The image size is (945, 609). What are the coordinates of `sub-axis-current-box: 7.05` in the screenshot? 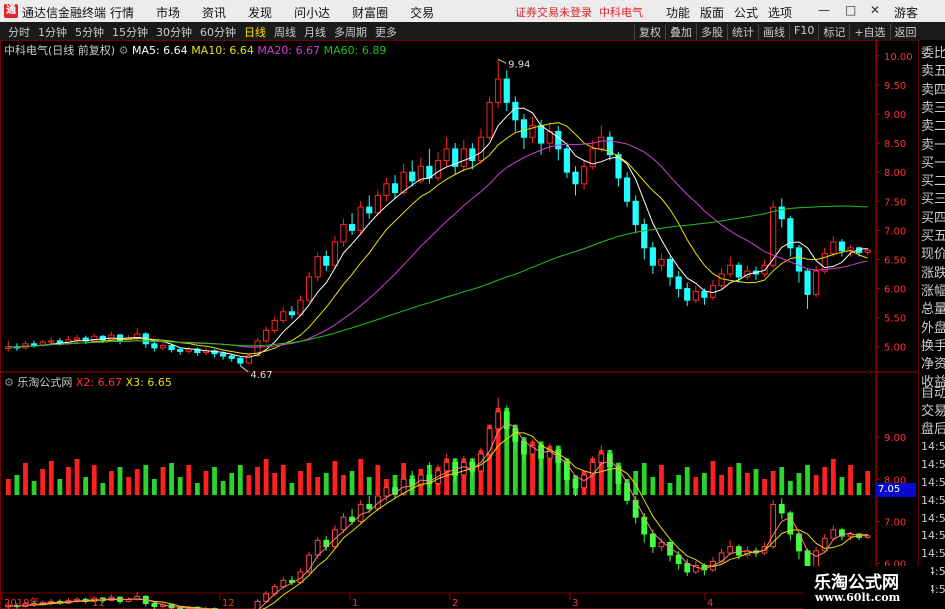 It's located at (896, 490).